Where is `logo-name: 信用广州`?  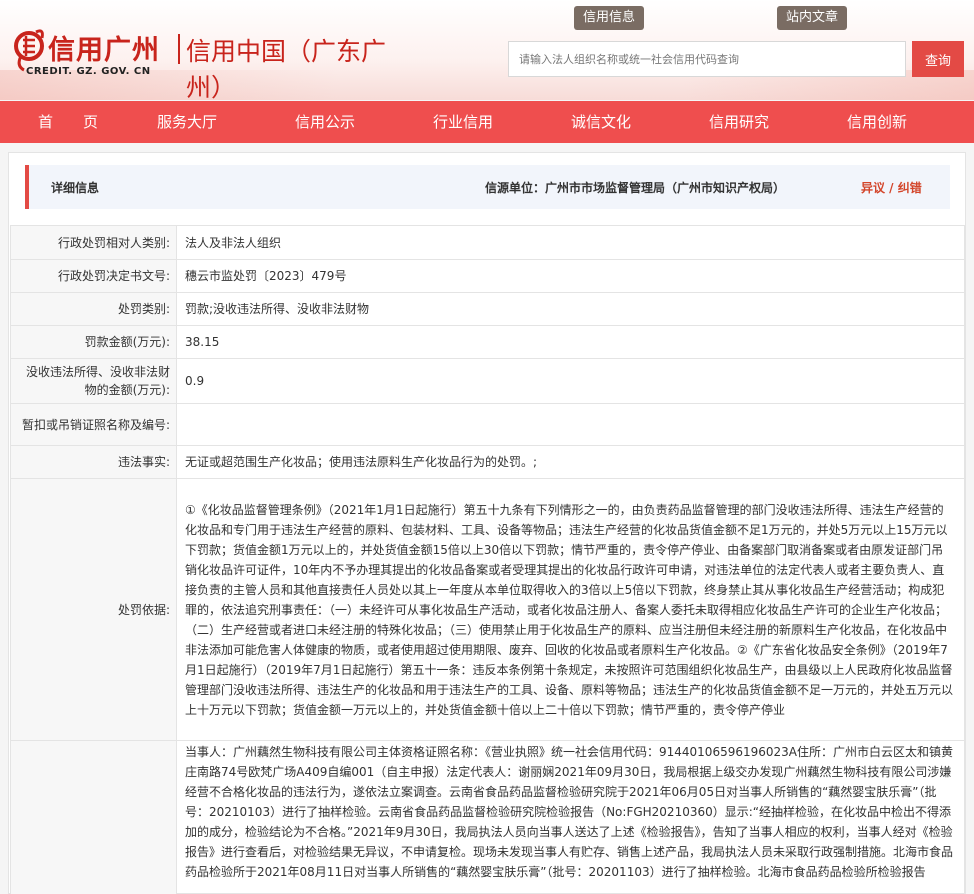
logo-name: 信用广州 is located at coordinates (104, 50).